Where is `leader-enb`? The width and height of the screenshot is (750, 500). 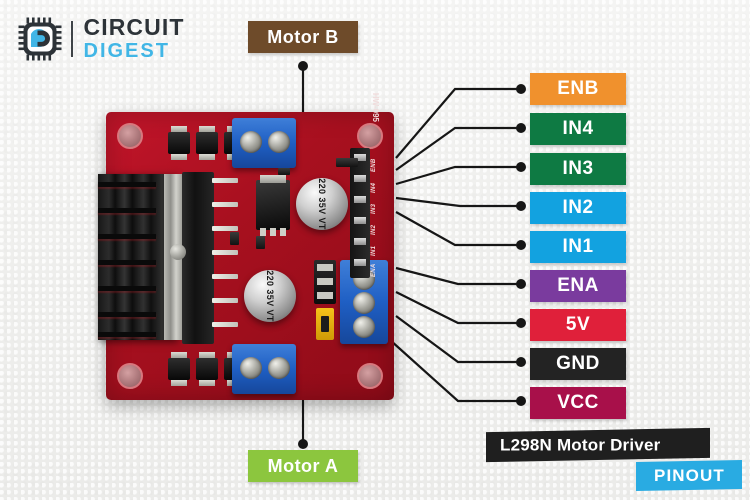
leader-enb is located at coordinates (460, 121).